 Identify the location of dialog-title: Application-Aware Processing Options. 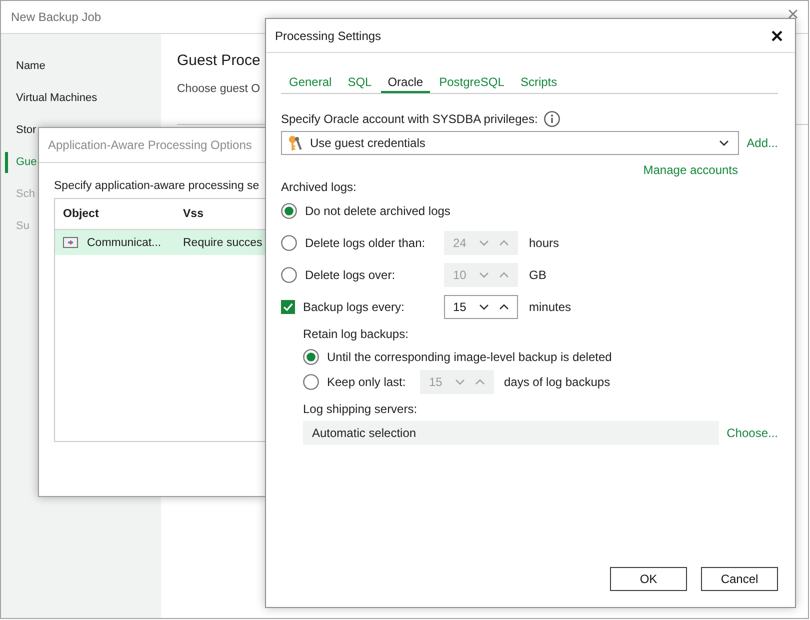
(150, 145).